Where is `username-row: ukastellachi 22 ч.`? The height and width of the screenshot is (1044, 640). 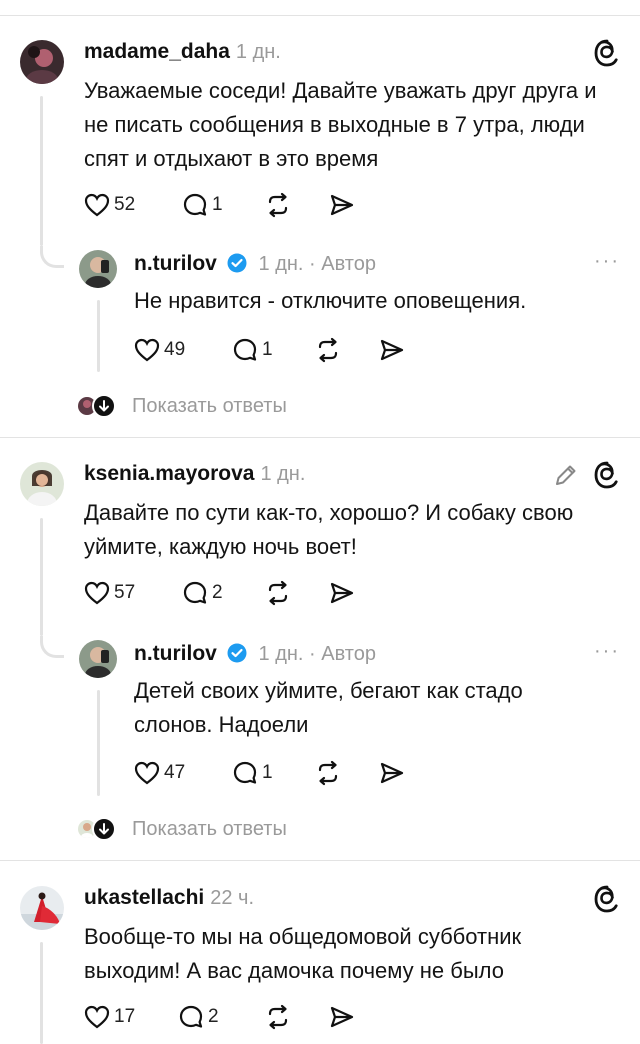 username-row: ukastellachi 22 ч. is located at coordinates (169, 898).